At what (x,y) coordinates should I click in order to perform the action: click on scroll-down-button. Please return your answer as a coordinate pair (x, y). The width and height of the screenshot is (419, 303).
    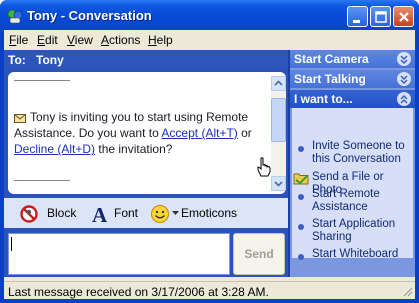
    Looking at the image, I should click on (278, 183).